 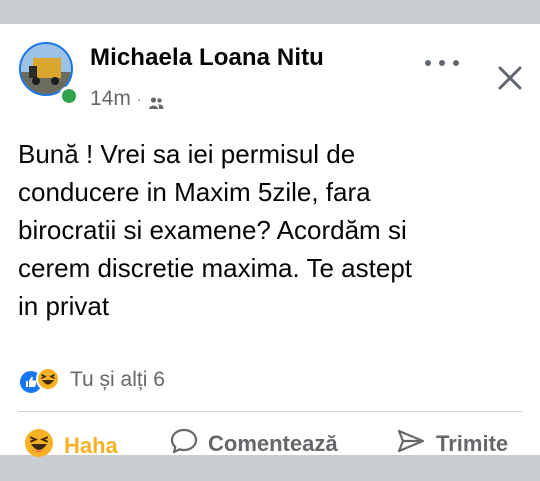 What do you see at coordinates (472, 443) in the screenshot?
I see `share-label: Trimite` at bounding box center [472, 443].